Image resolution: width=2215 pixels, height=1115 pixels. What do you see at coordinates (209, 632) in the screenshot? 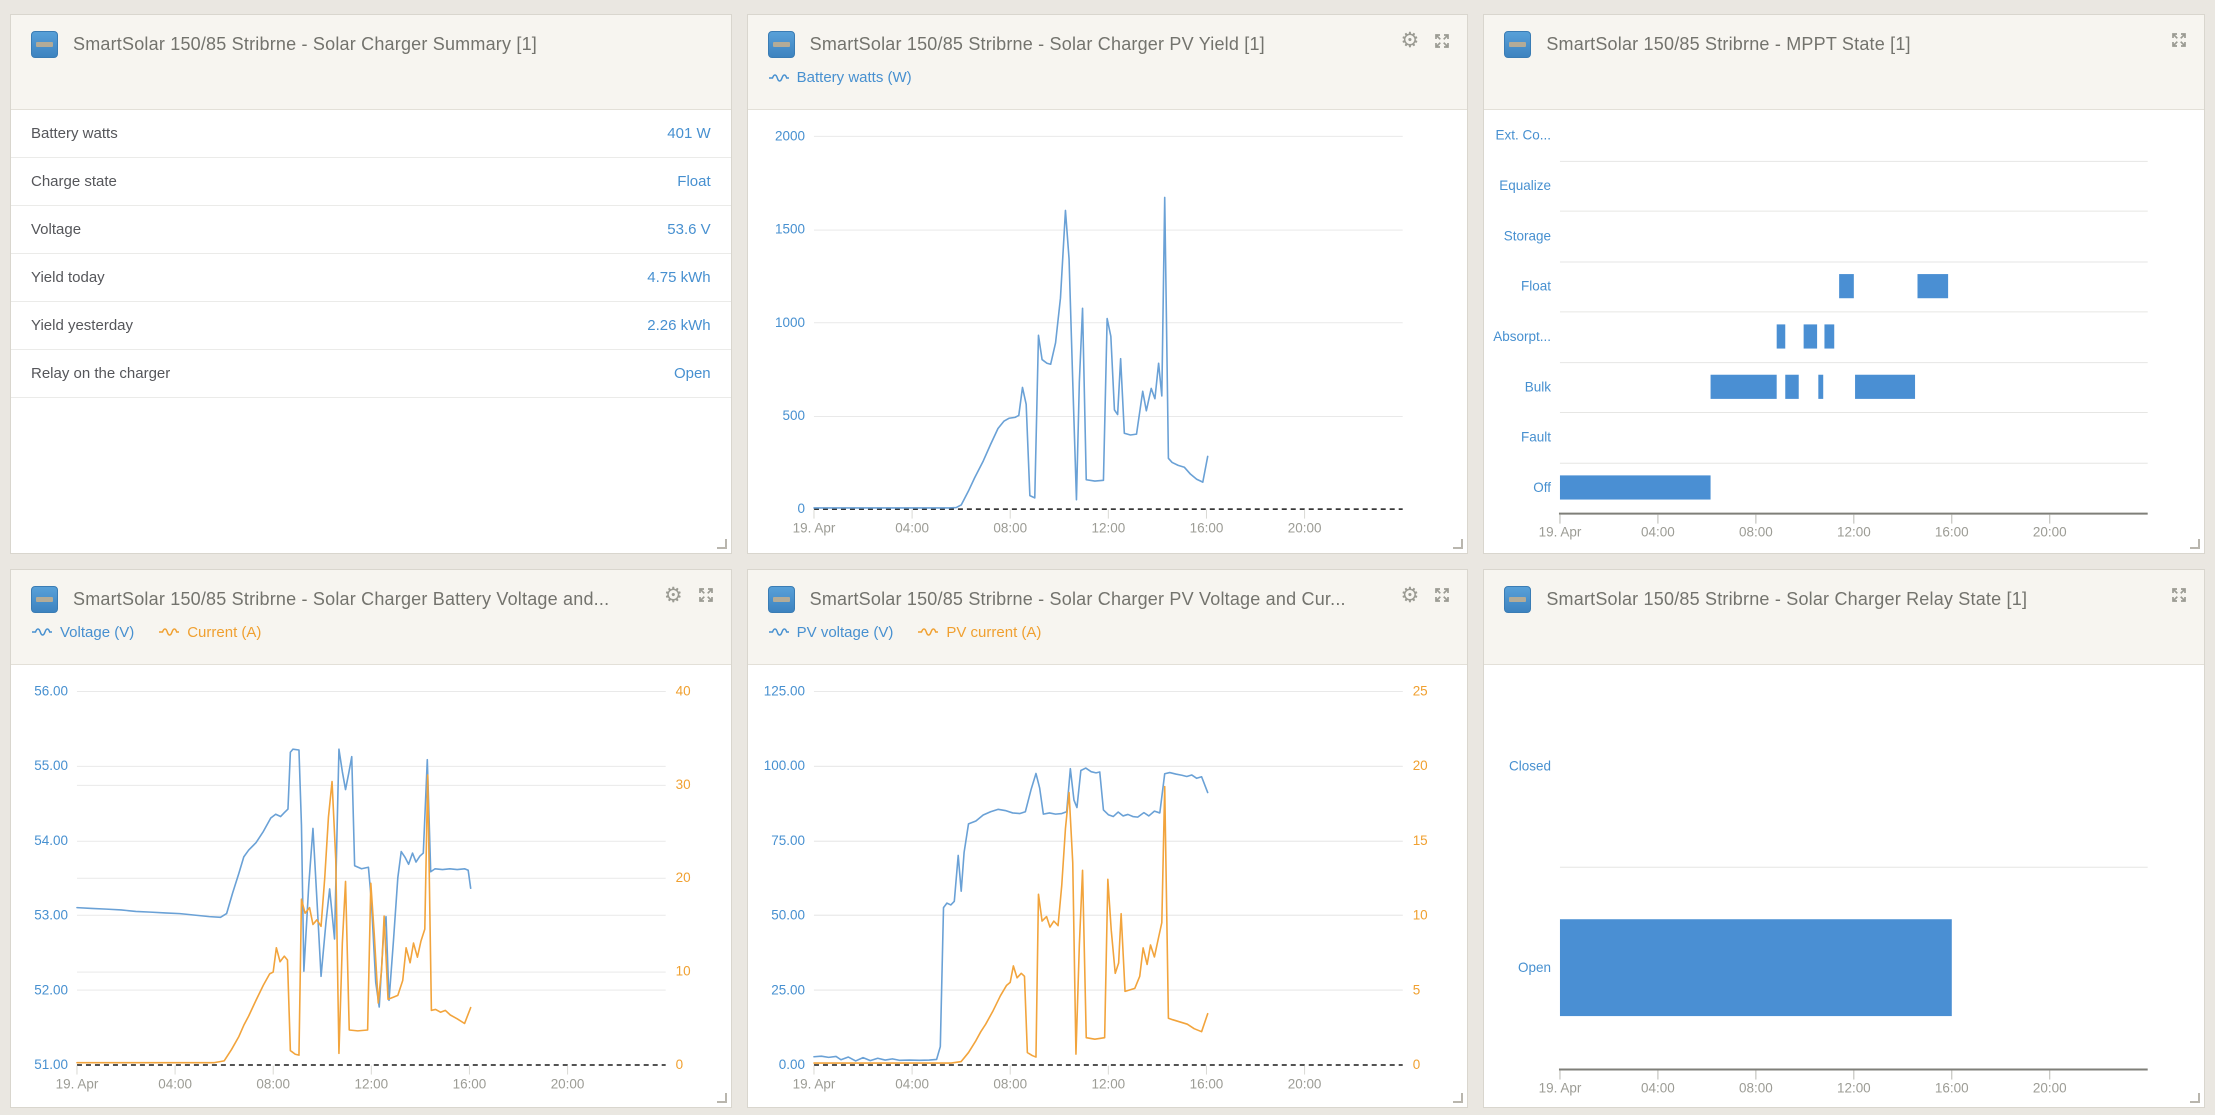
I see `legend-item: Current (A)` at bounding box center [209, 632].